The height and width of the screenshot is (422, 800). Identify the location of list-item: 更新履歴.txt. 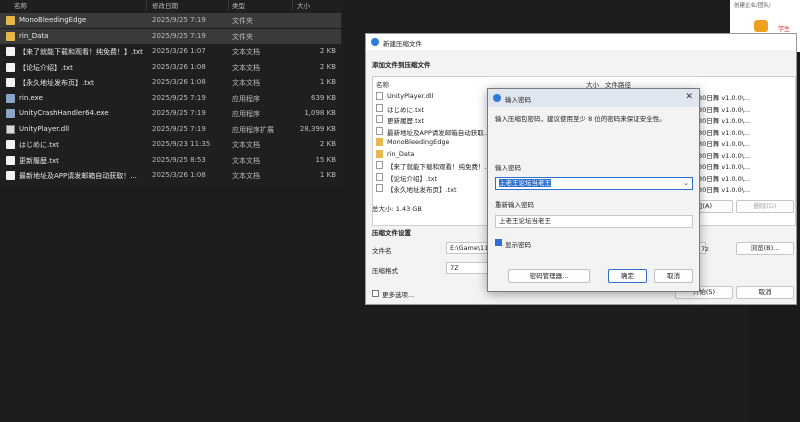
(435, 119).